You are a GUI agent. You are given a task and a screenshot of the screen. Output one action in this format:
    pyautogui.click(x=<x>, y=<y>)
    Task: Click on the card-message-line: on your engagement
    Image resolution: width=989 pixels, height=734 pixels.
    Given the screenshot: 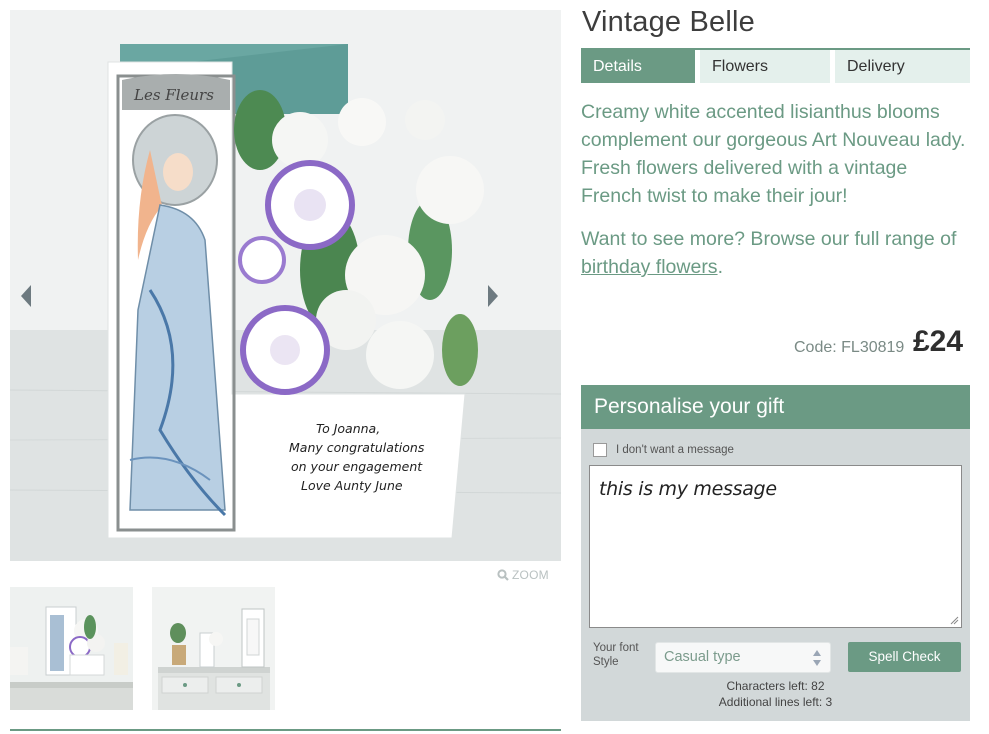 What is the action you would take?
    pyautogui.click(x=357, y=466)
    